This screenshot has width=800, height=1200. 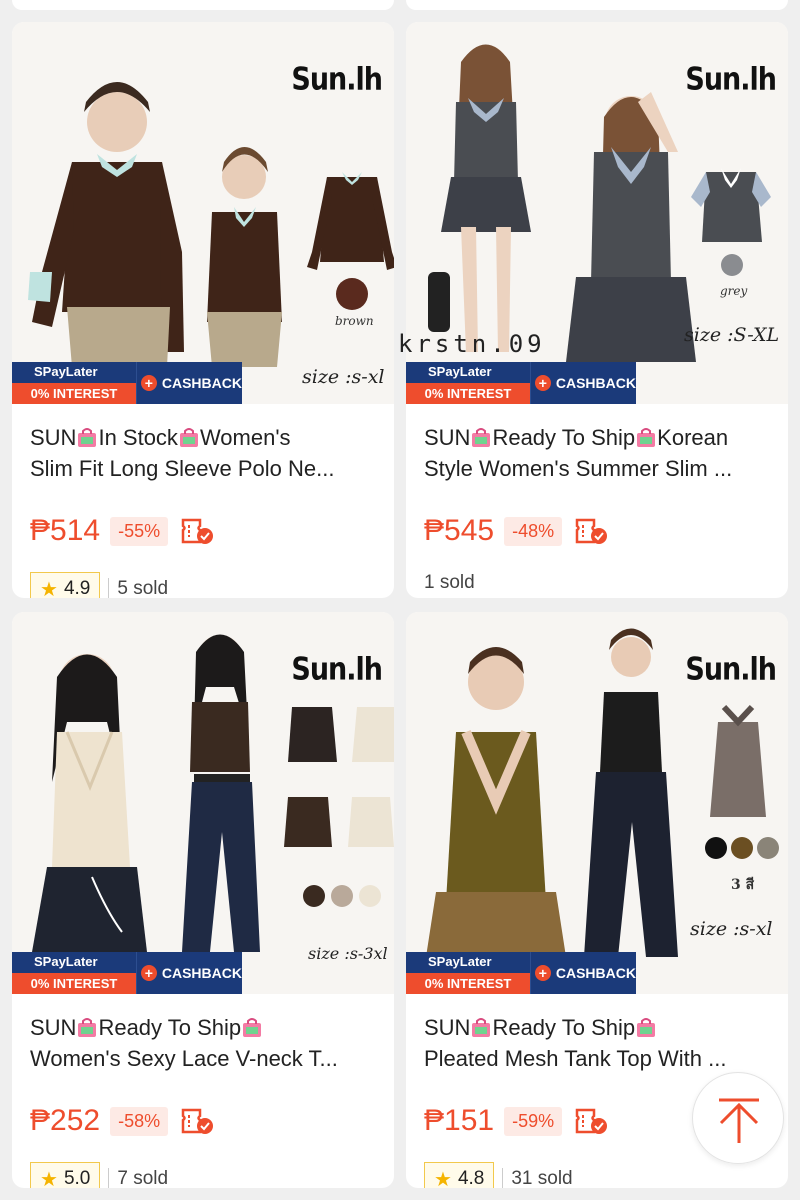 I want to click on discount-badge: -55%, so click(x=139, y=531).